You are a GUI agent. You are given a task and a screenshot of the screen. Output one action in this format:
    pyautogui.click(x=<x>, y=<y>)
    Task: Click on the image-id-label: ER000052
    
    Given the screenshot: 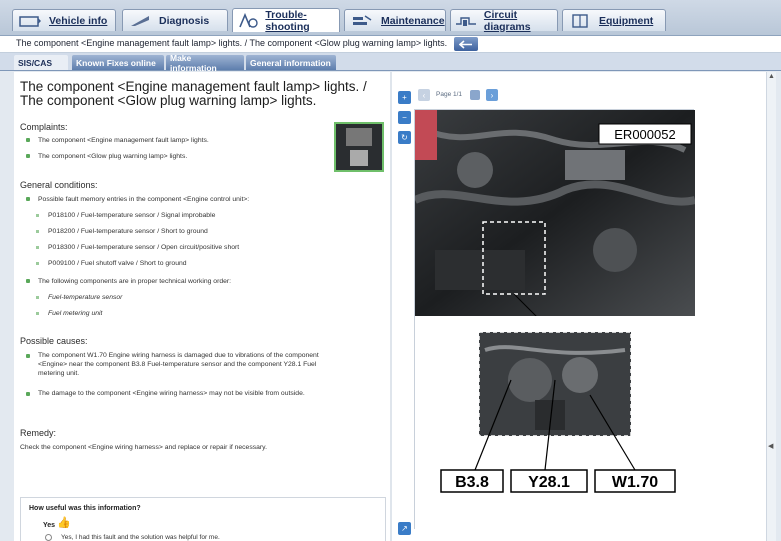 What is the action you would take?
    pyautogui.click(x=644, y=134)
    